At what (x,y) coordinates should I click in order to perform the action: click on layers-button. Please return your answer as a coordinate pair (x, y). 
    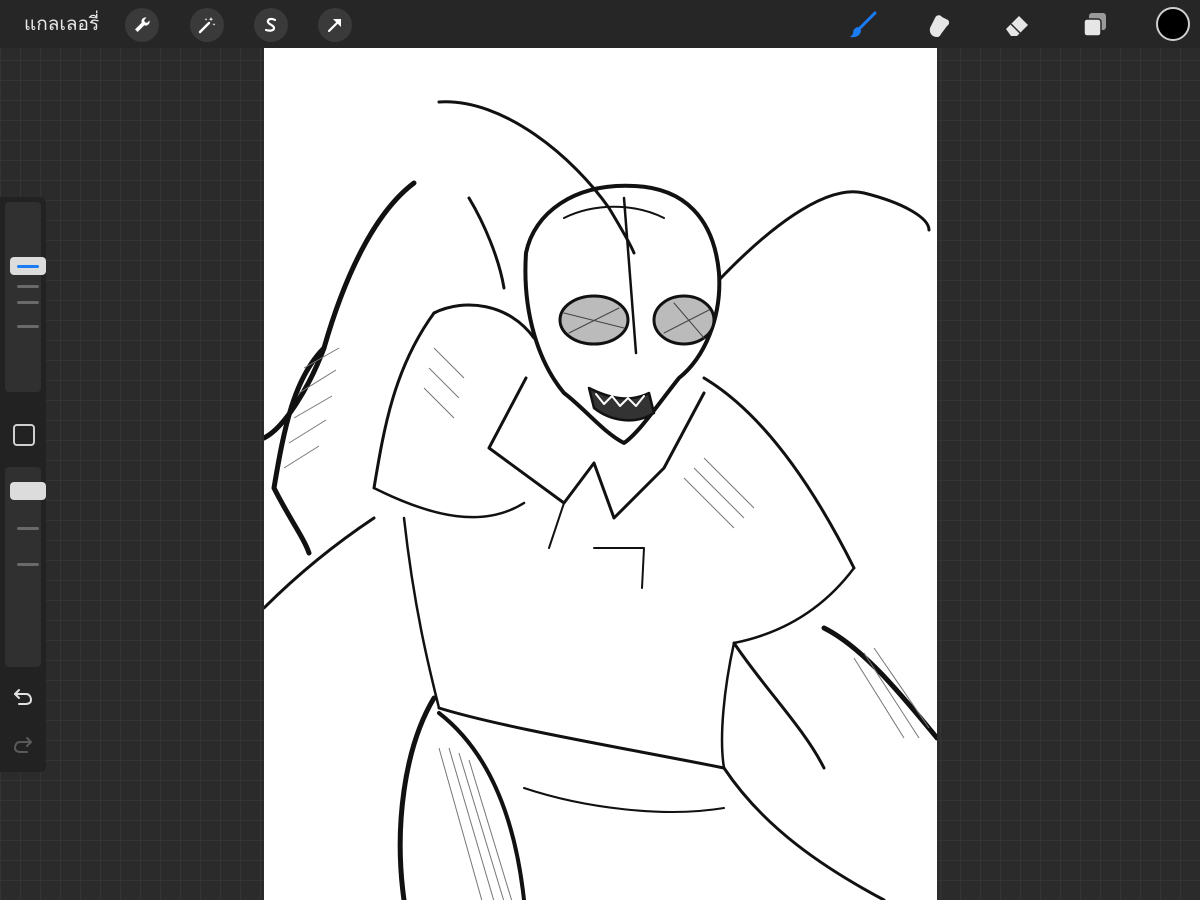
    Looking at the image, I should click on (1095, 25).